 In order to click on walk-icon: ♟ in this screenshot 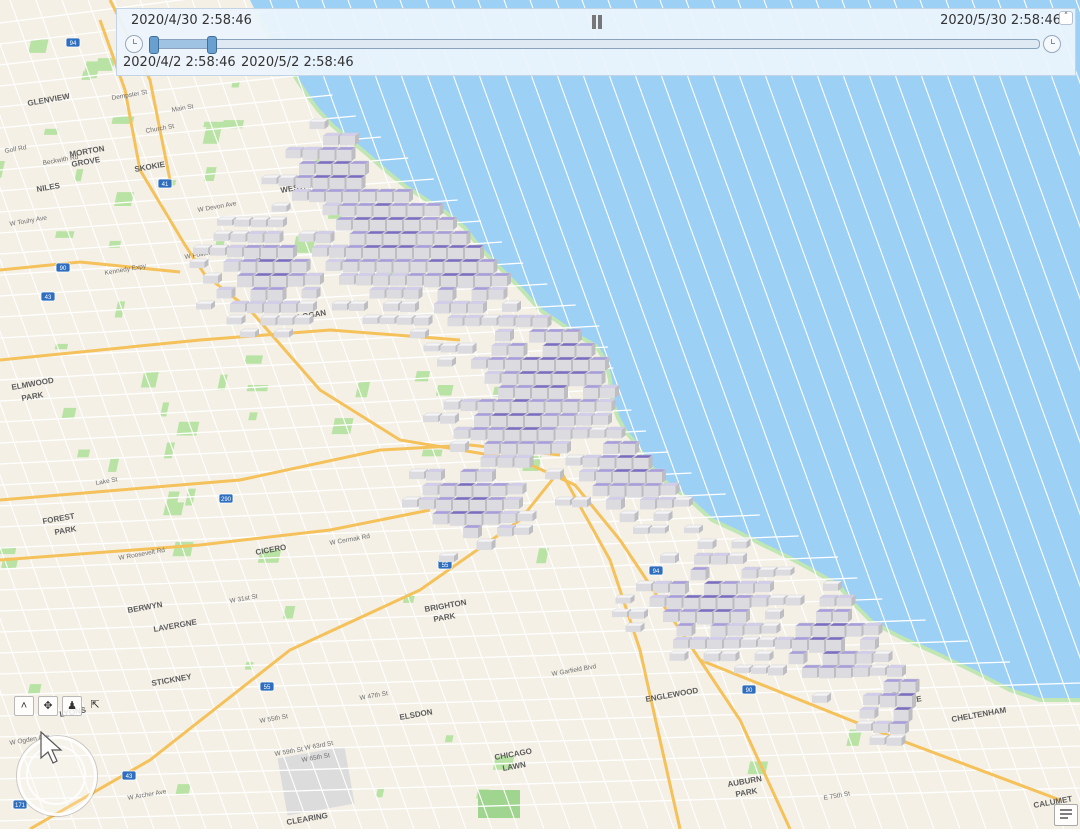, I will do `click(72, 706)`.